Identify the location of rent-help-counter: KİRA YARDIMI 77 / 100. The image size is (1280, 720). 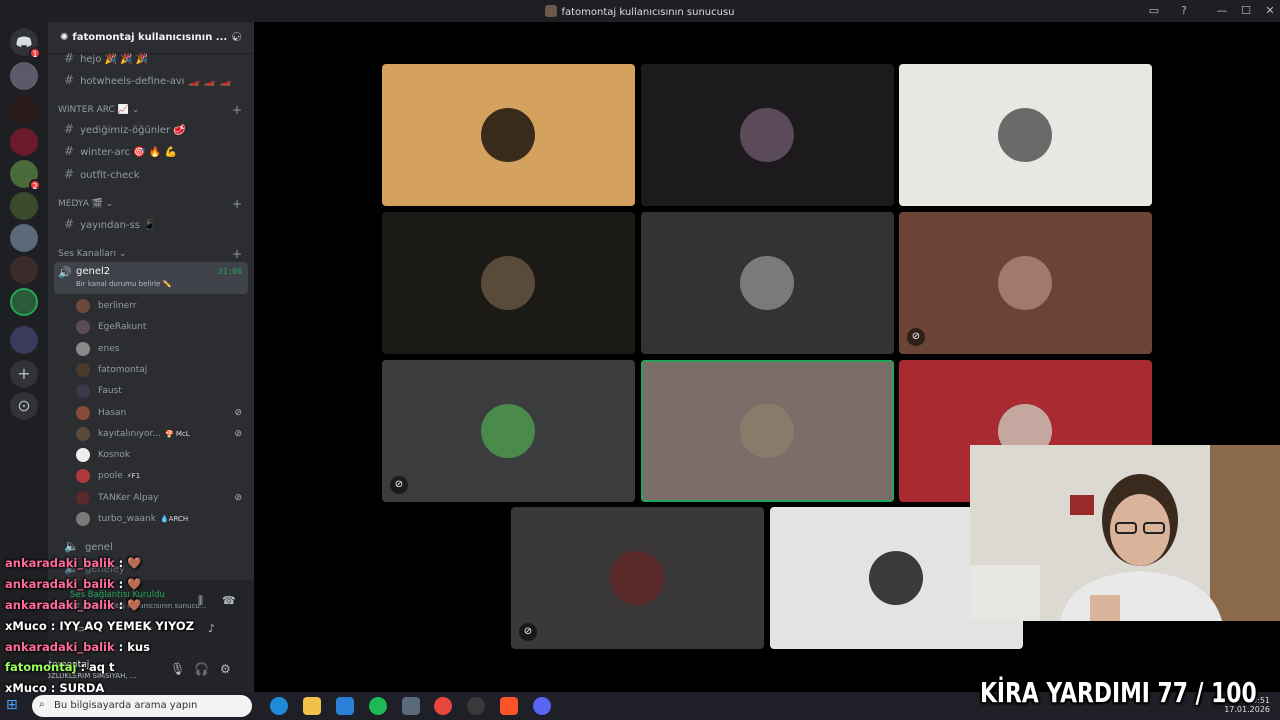
(1118, 692).